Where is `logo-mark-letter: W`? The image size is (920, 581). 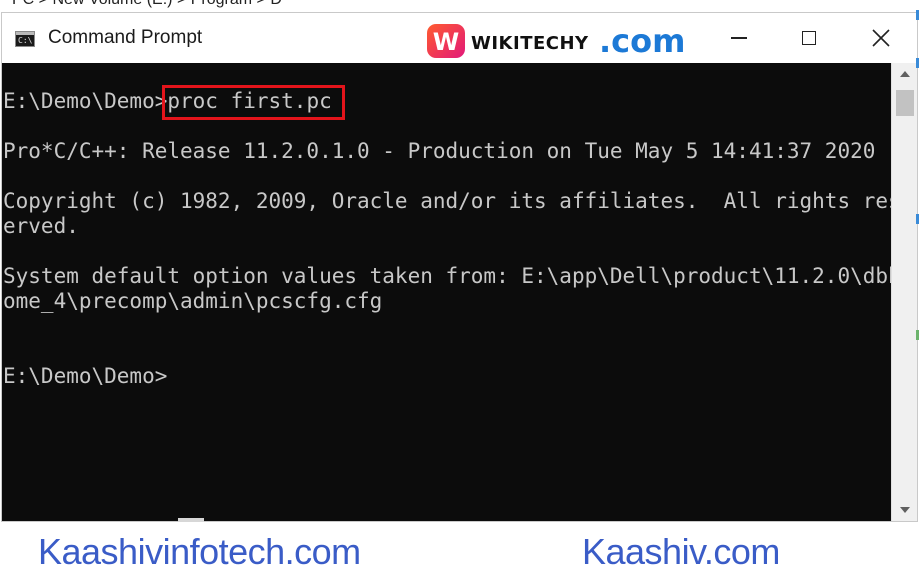 logo-mark-letter: W is located at coordinates (446, 42).